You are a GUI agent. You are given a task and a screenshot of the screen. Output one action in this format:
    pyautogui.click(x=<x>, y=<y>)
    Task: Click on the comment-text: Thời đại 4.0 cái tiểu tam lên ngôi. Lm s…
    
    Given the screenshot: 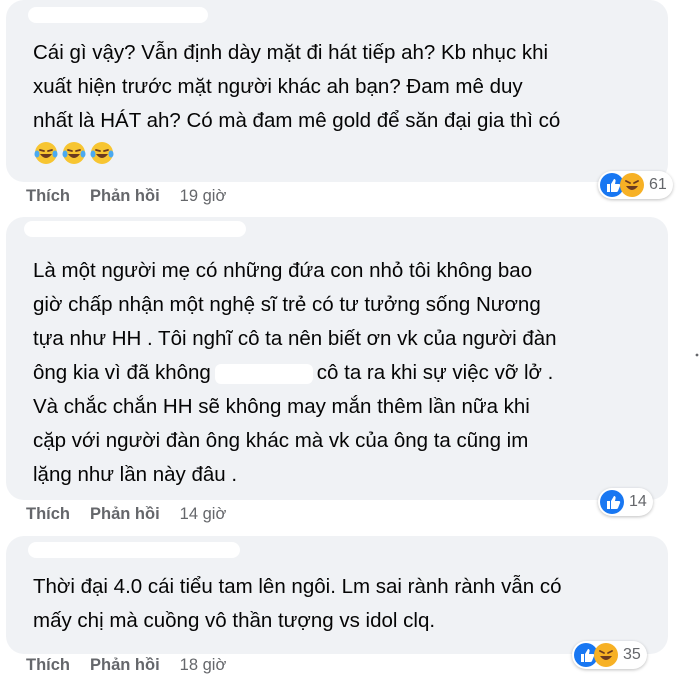 What is the action you would take?
    pyautogui.click(x=343, y=604)
    